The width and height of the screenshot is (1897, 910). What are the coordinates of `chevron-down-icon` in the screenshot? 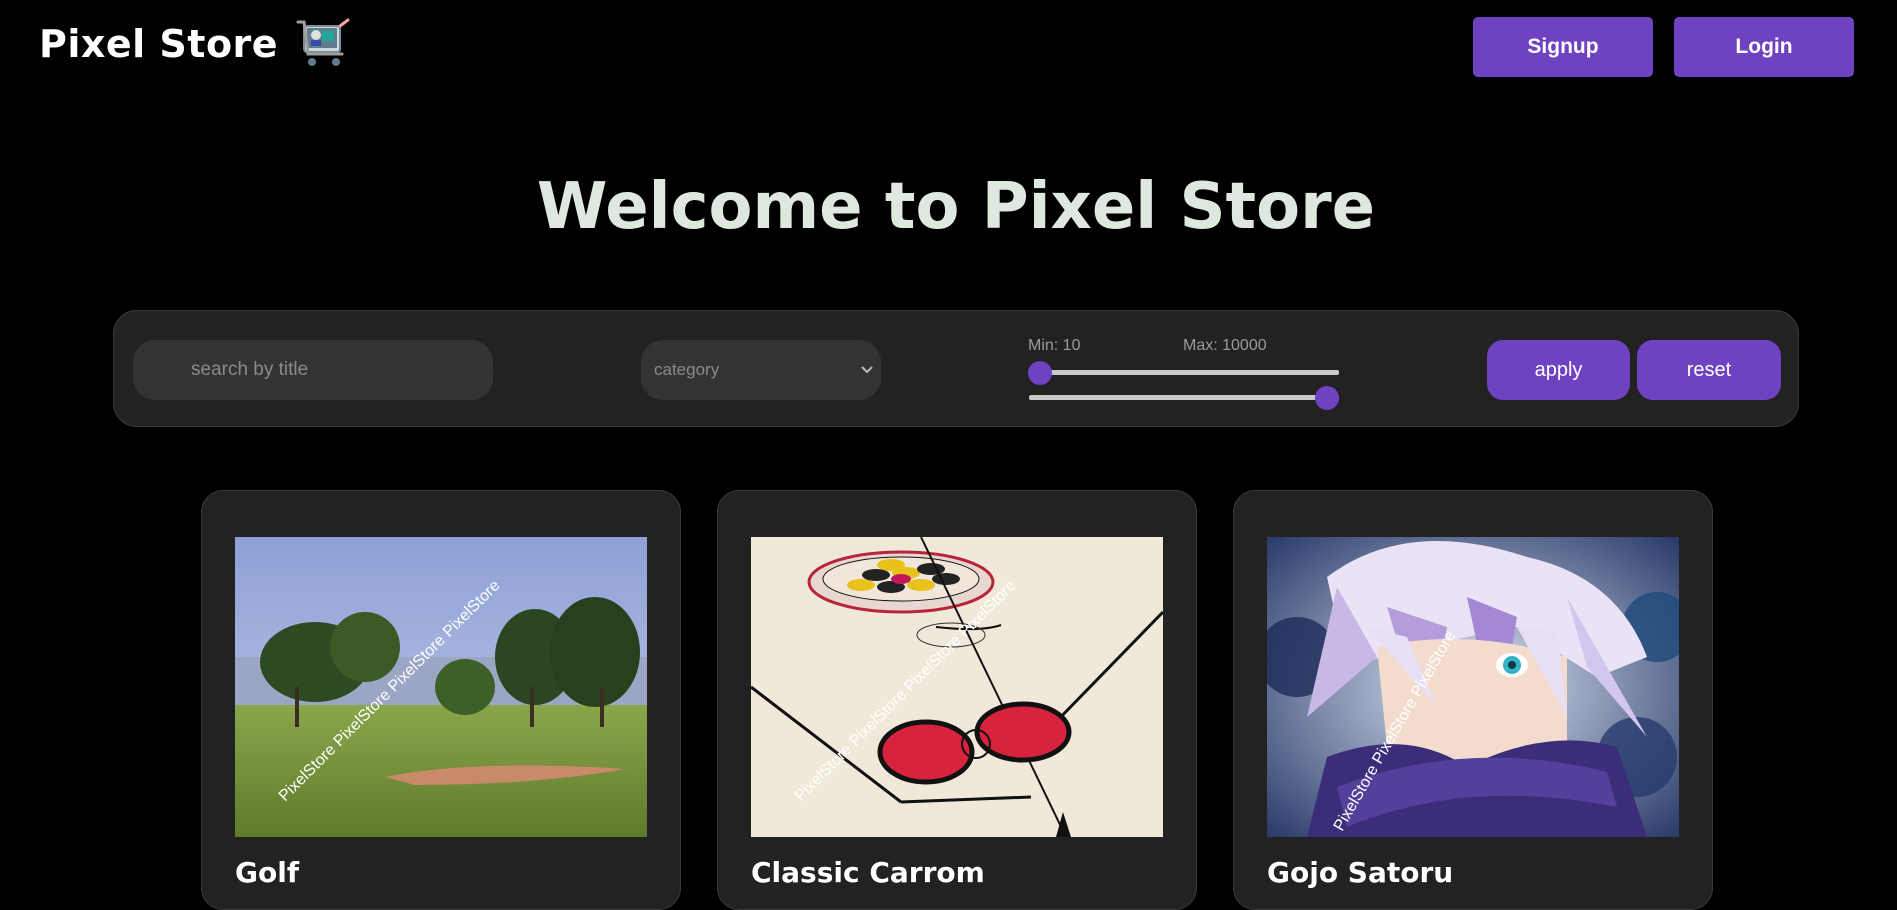 It's located at (867, 370).